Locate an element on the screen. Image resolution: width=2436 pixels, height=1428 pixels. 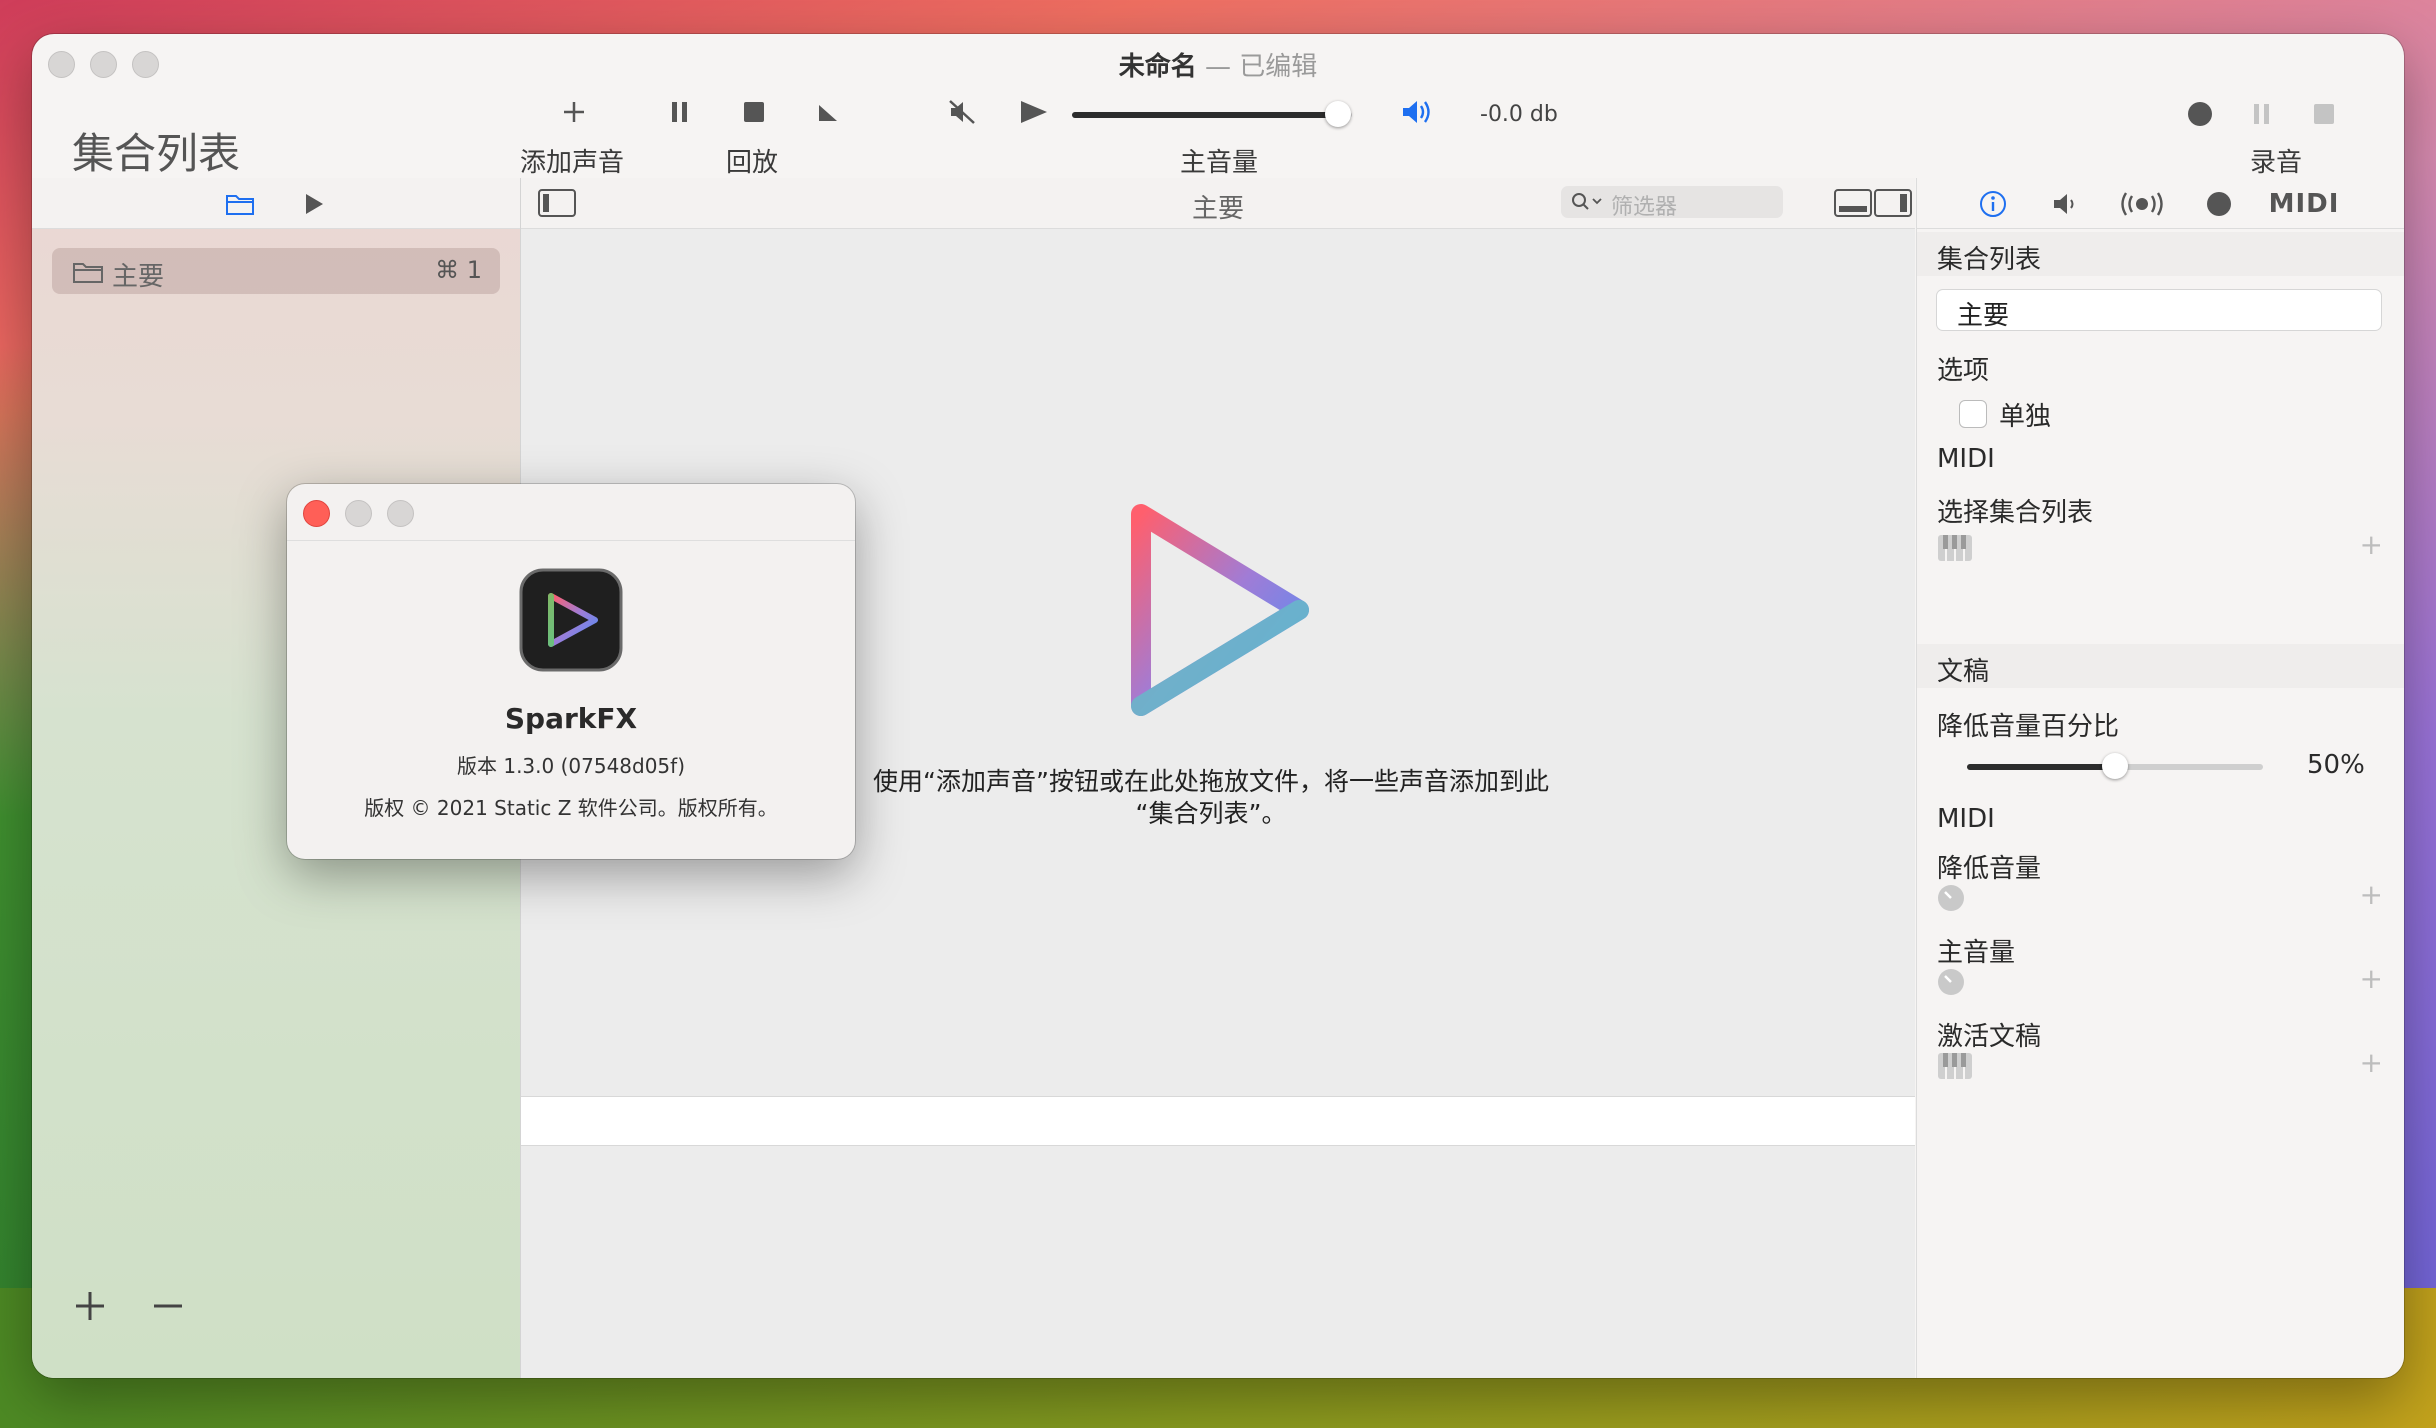
options-label: 选项 is located at coordinates (1963, 371).